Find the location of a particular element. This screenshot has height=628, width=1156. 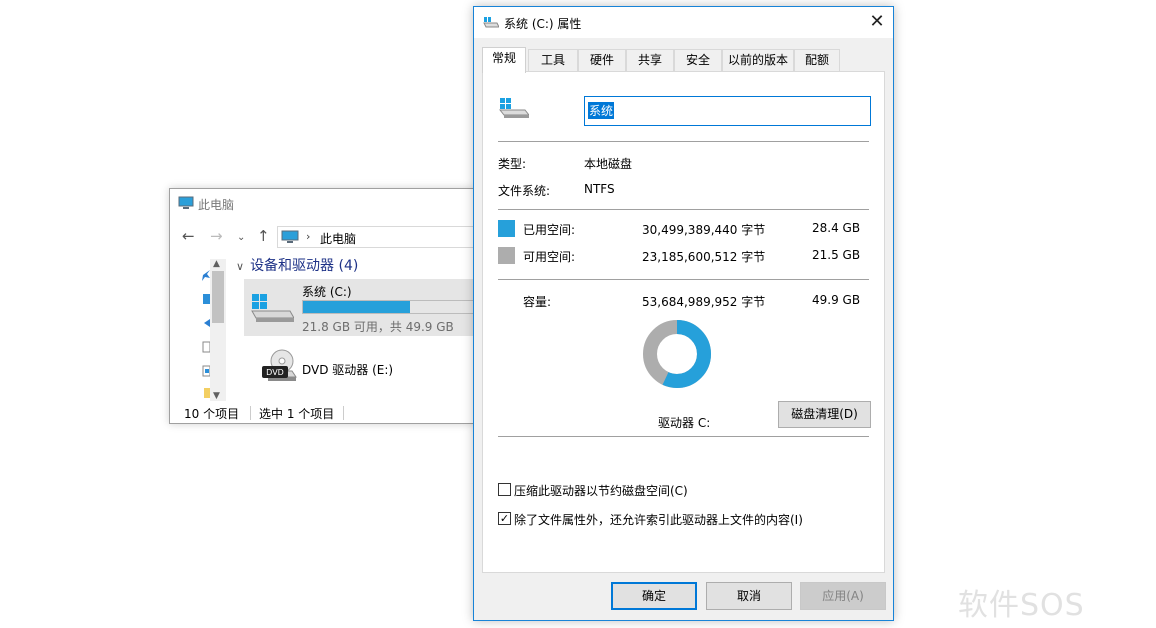

explorer-statusbar: 10 个项目 选中 1 个项目 is located at coordinates (322, 413).